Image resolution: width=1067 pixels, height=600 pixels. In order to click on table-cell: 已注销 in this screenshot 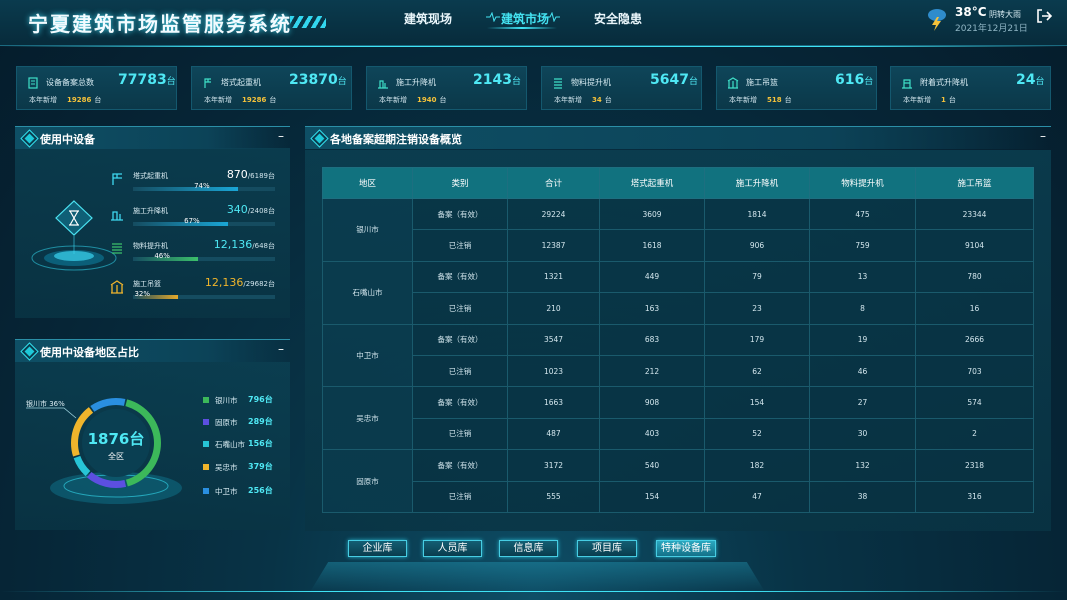, I will do `click(460, 434)`.